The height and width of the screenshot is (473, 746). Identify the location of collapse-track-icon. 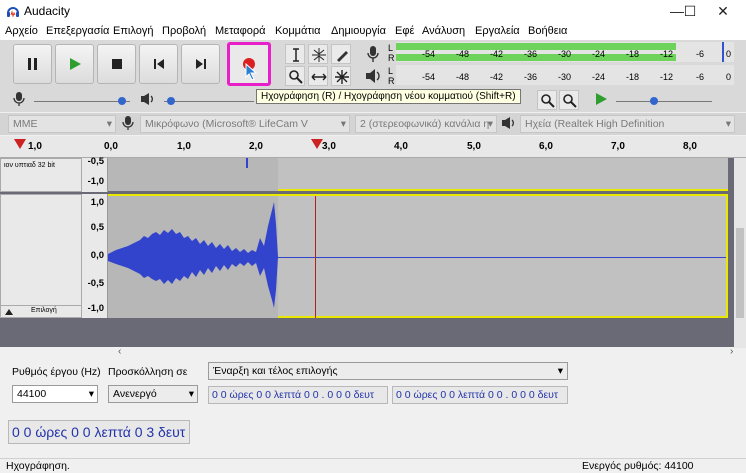
(9, 312).